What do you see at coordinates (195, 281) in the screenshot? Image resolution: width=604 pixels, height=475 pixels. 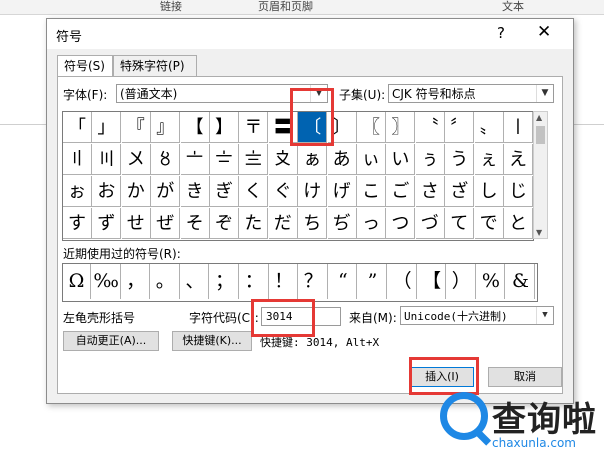 I see `recent-symbol-cell: 、` at bounding box center [195, 281].